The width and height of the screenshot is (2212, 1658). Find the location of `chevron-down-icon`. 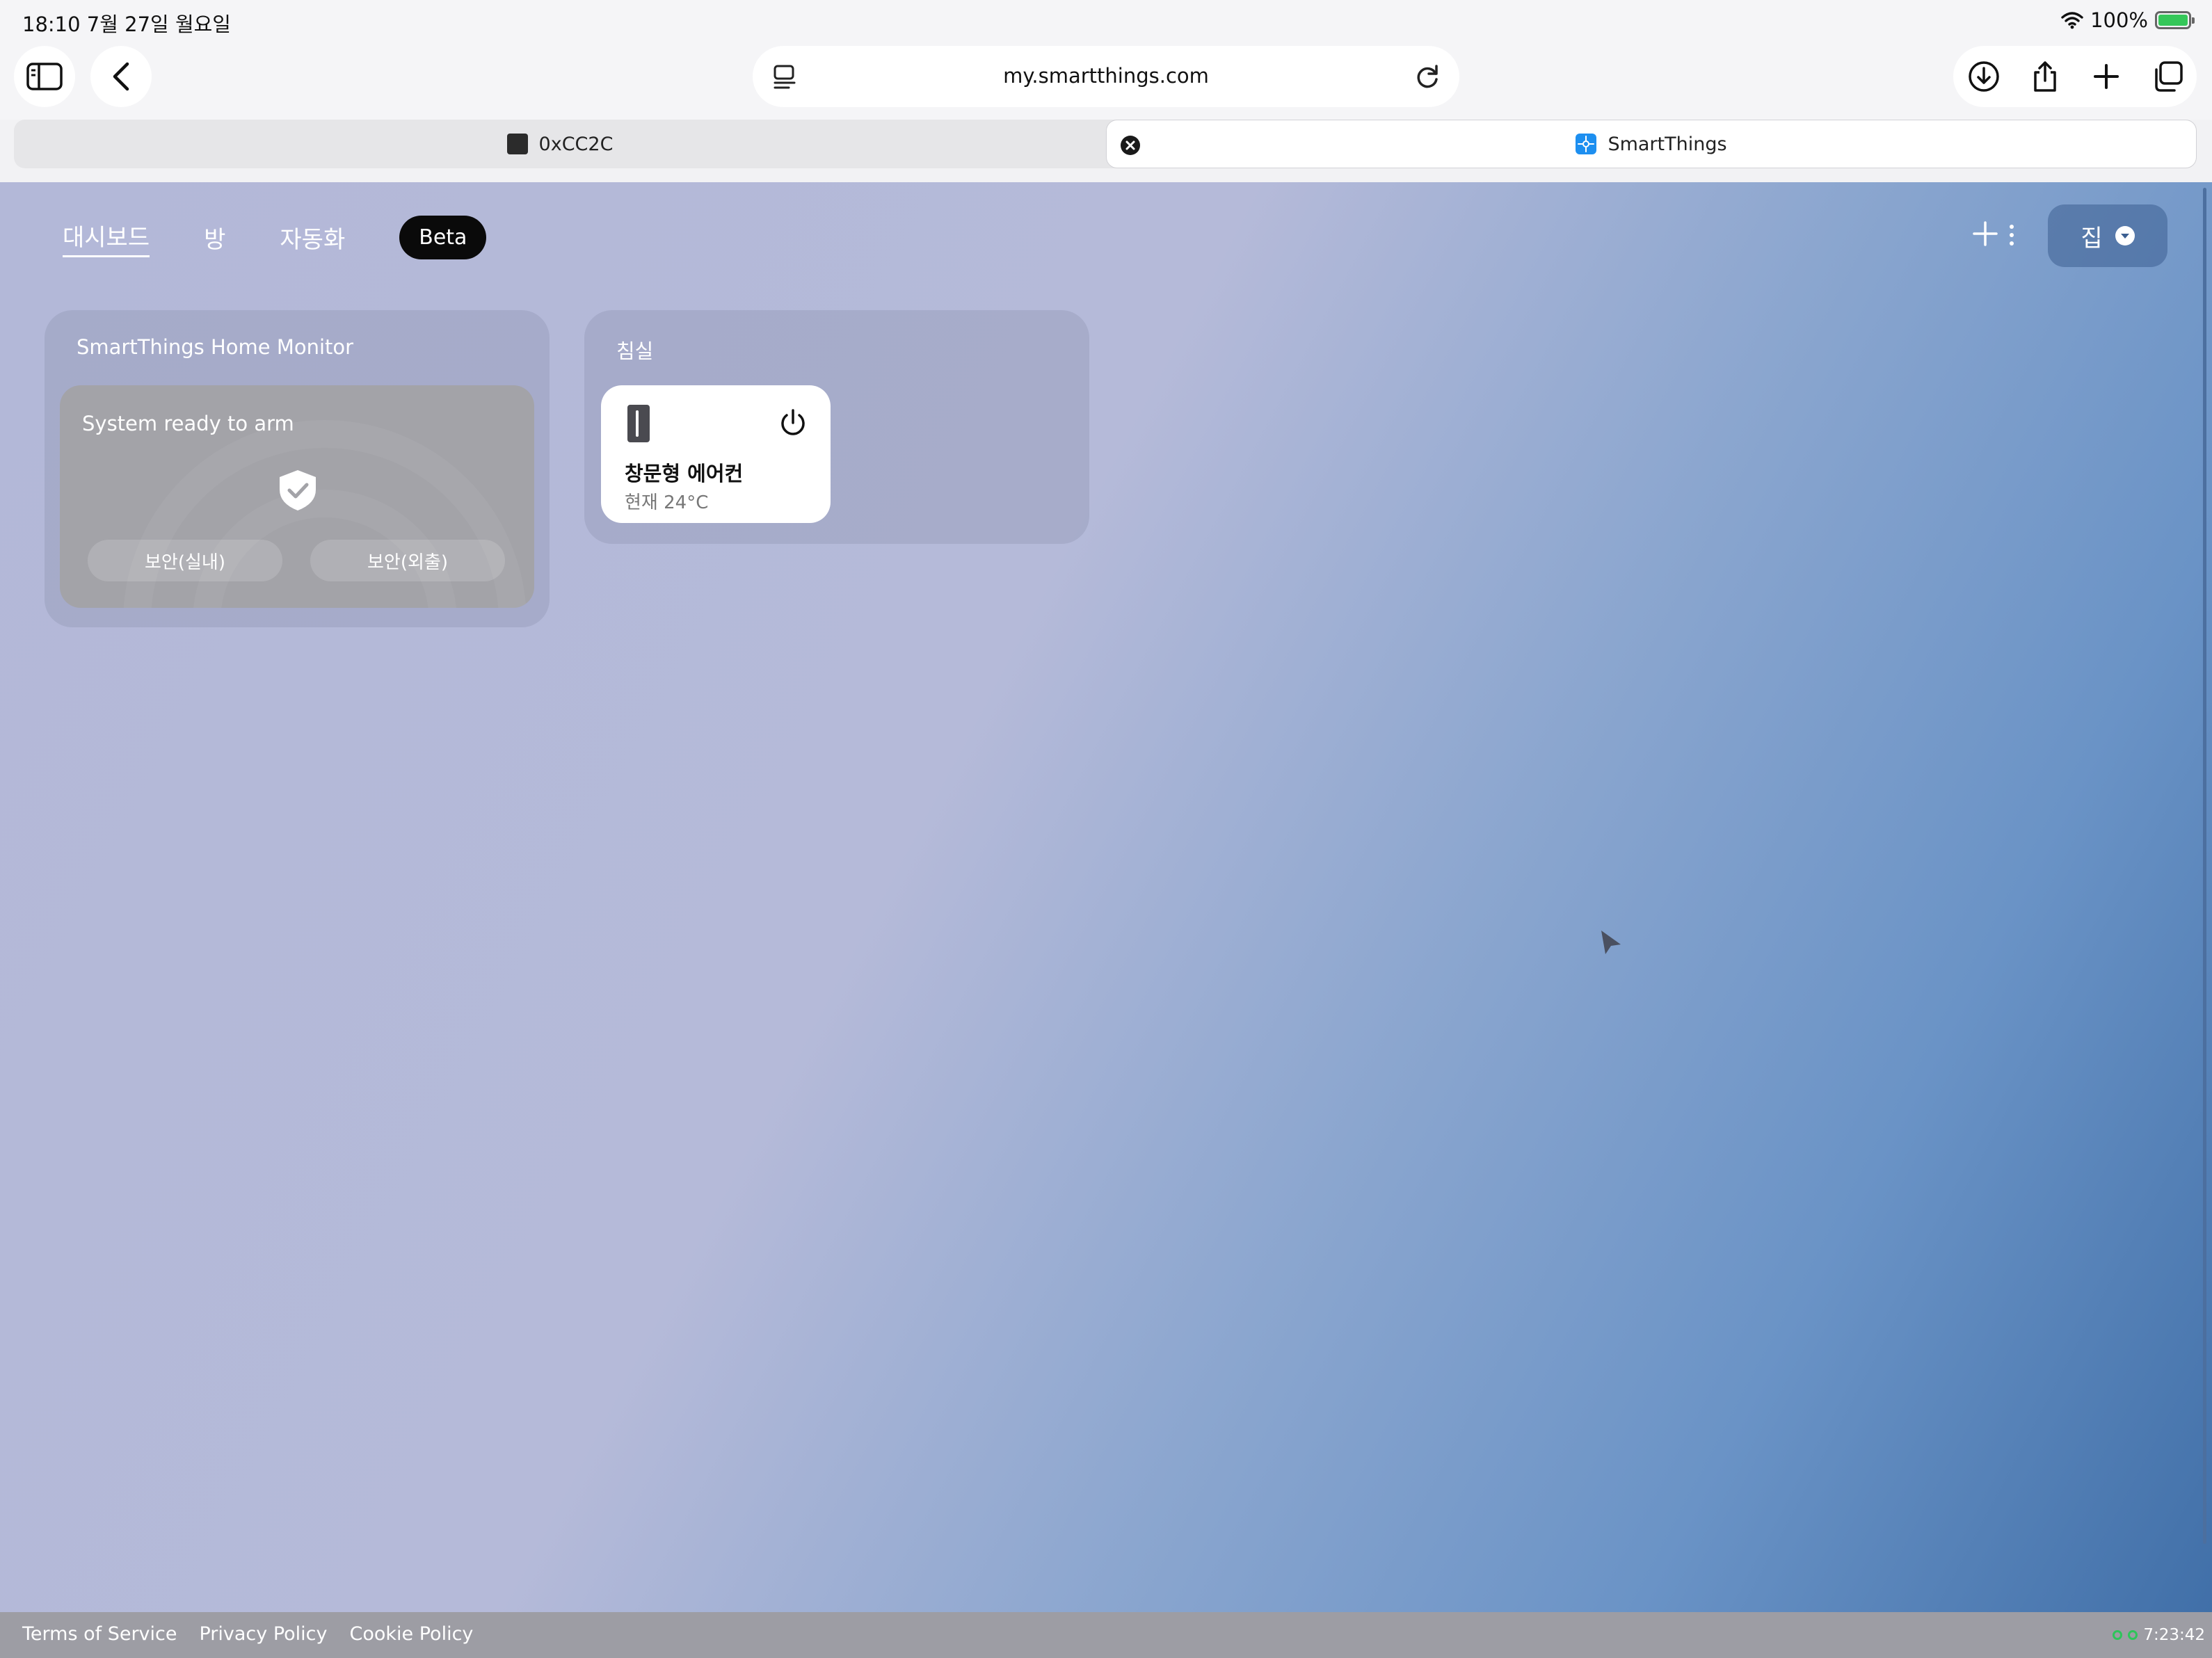

chevron-down-icon is located at coordinates (2125, 236).